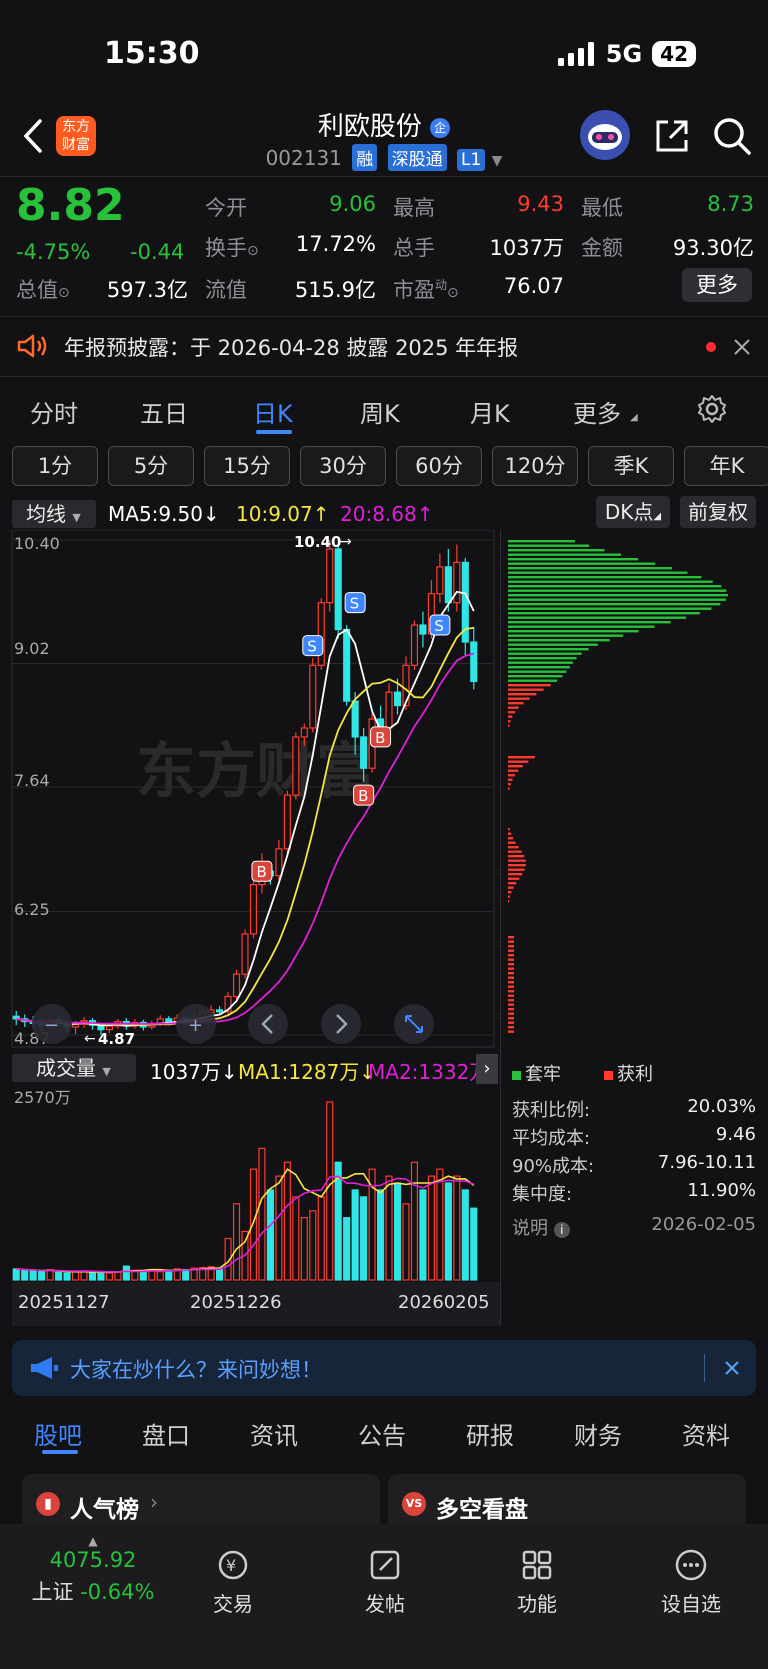  Describe the element at coordinates (352, 204) in the screenshot. I see `open-value: 9.06` at that location.